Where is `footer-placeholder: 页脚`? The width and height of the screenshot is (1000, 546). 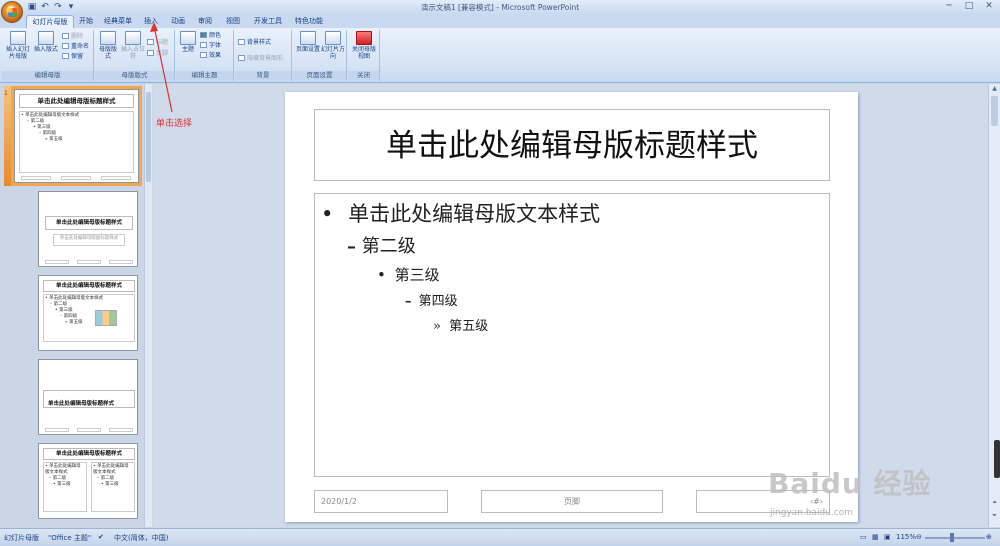 footer-placeholder: 页脚 is located at coordinates (572, 501).